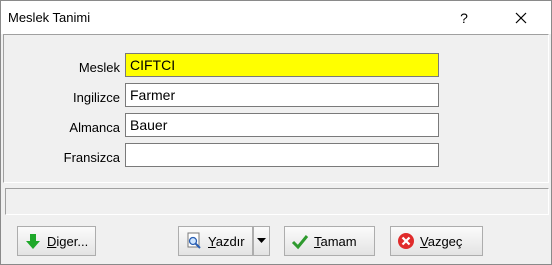 The height and width of the screenshot is (265, 552). What do you see at coordinates (33, 241) in the screenshot?
I see `arrow-down-icon` at bounding box center [33, 241].